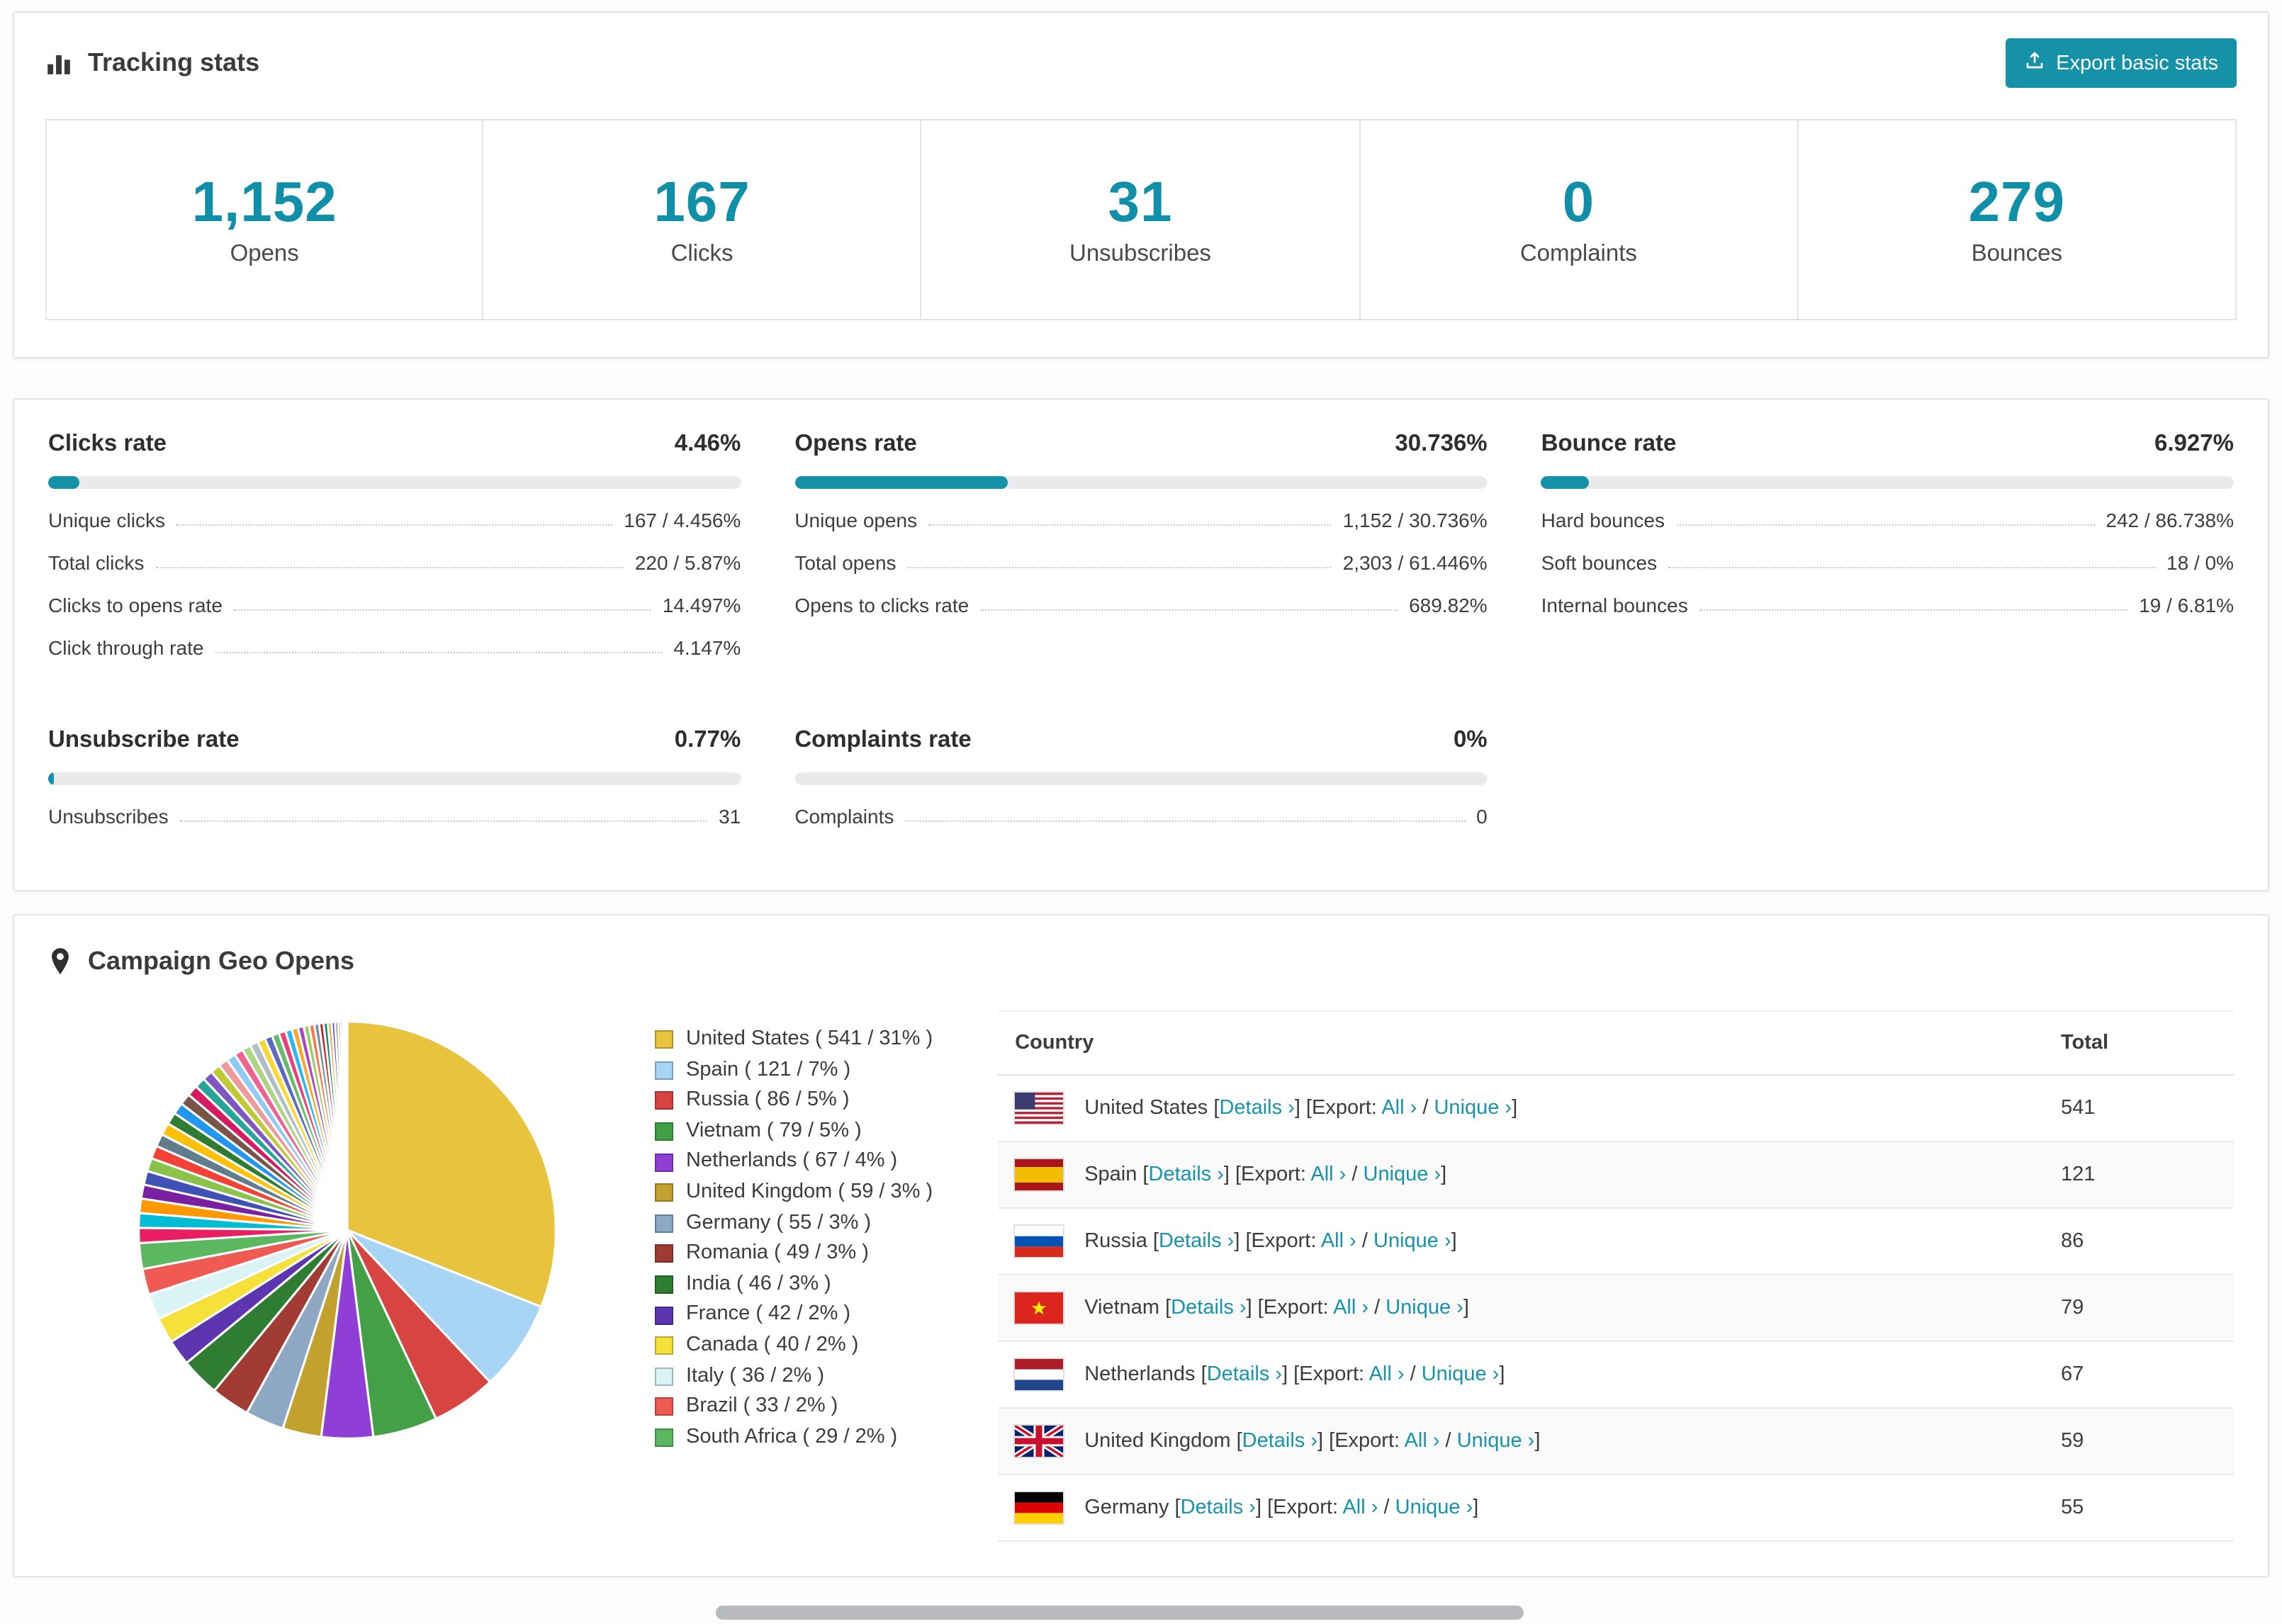 This screenshot has width=2282, height=1624. Describe the element at coordinates (730, 817) in the screenshot. I see `rate-stat-value: 31` at that location.